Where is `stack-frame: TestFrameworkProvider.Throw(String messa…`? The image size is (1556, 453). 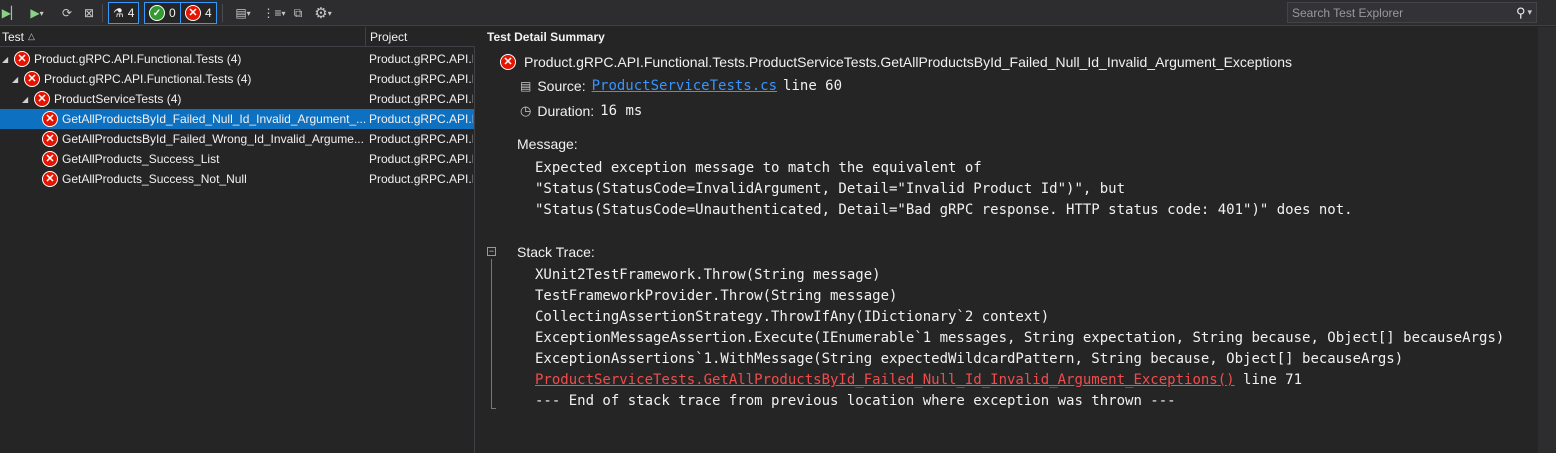 stack-frame: TestFrameworkProvider.Throw(String messa… is located at coordinates (716, 296).